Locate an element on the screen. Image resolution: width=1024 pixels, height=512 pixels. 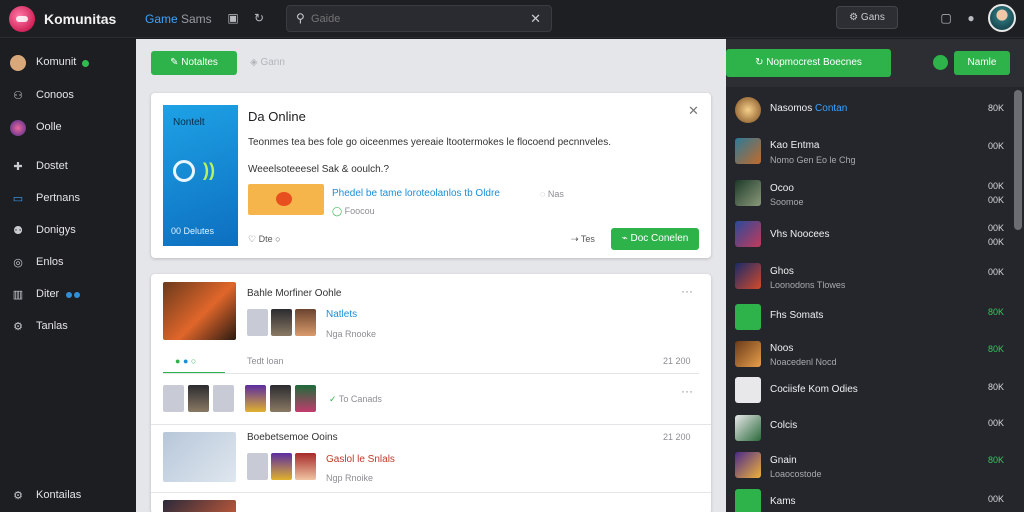
post-link: Natlets is located at coordinates (341, 314).